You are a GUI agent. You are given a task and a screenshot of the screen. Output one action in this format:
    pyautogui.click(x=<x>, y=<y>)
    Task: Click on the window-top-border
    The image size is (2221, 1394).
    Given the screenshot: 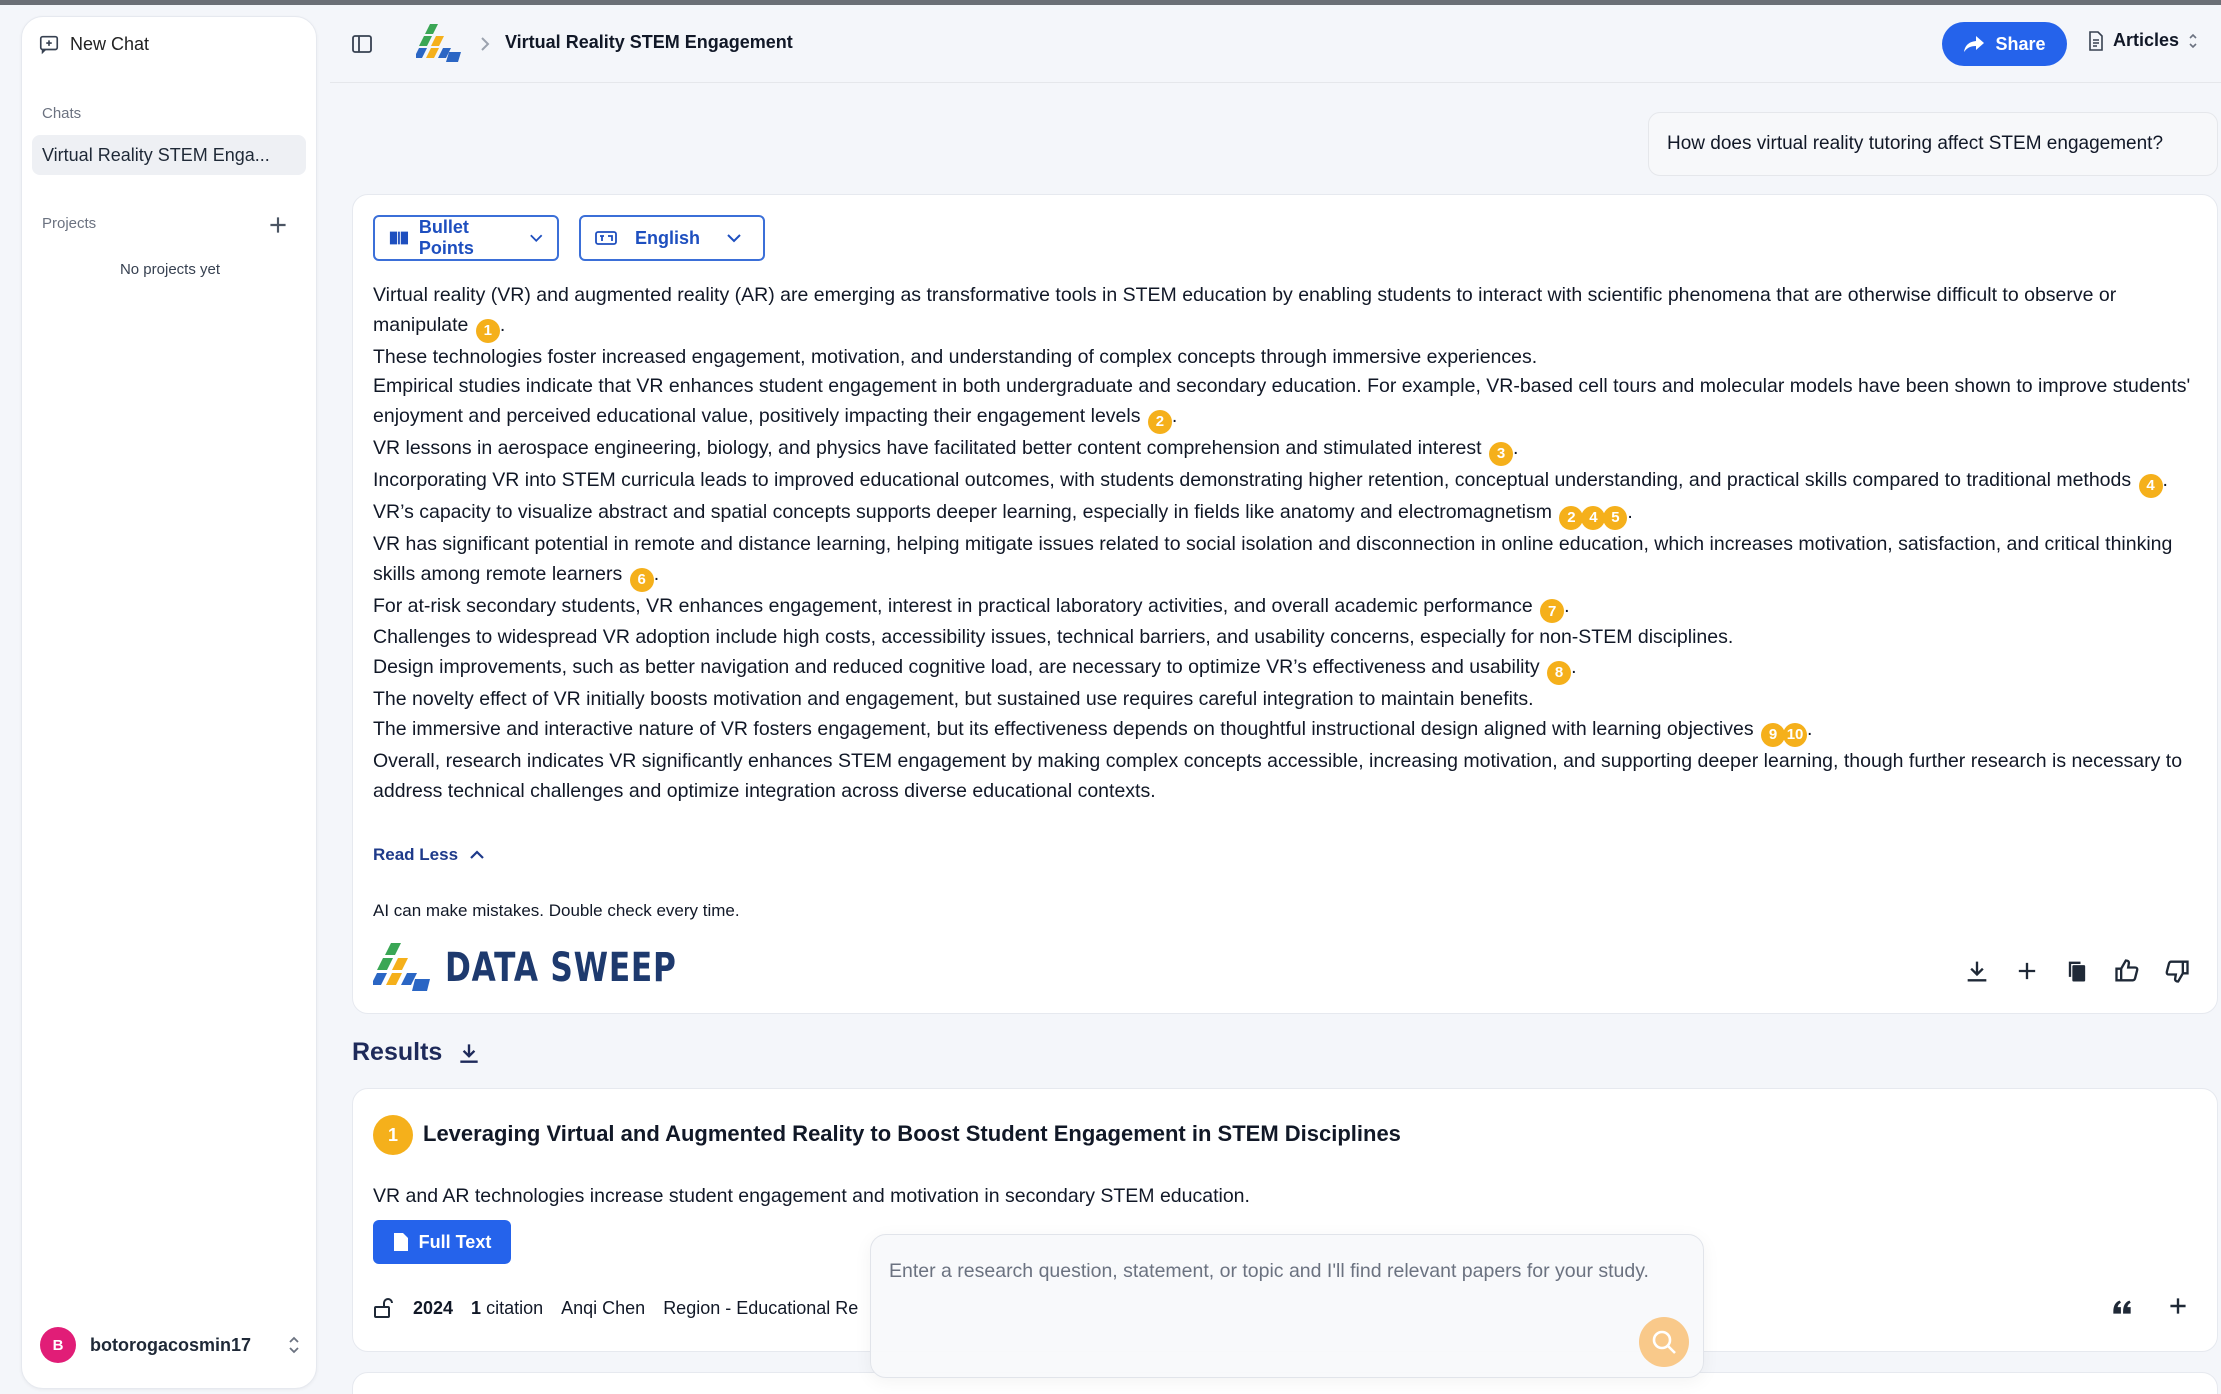 What is the action you would take?
    pyautogui.click(x=1110, y=2)
    